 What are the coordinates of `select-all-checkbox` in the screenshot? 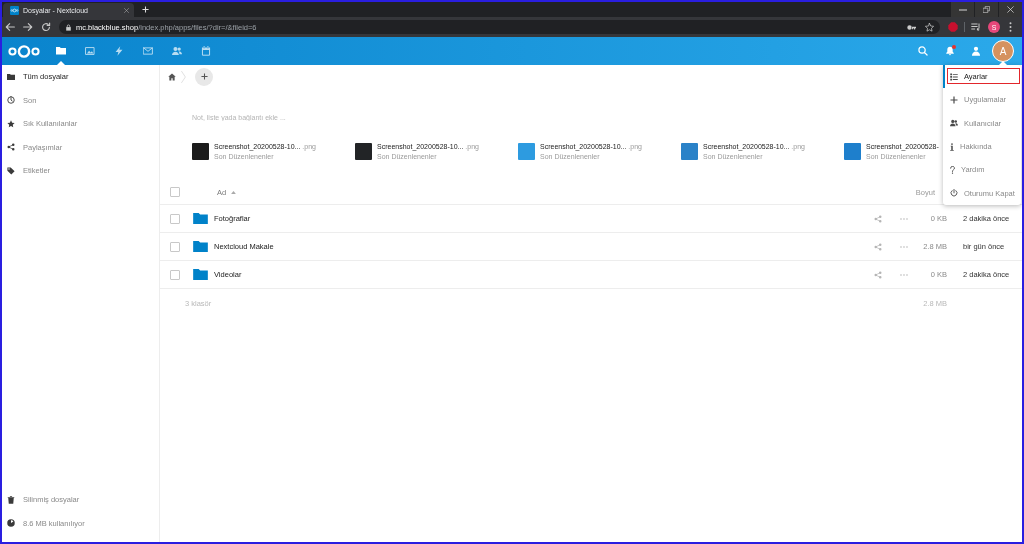 It's located at (175, 192).